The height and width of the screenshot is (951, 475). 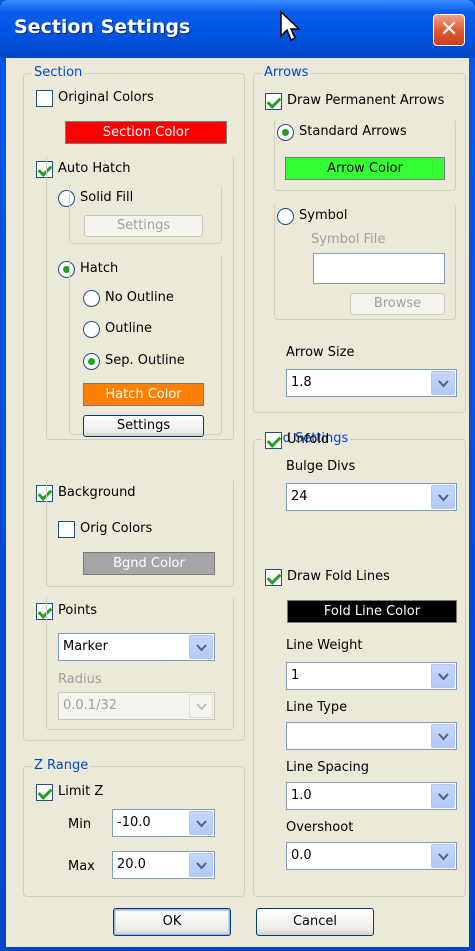 I want to click on ok-button: OK, so click(x=172, y=922).